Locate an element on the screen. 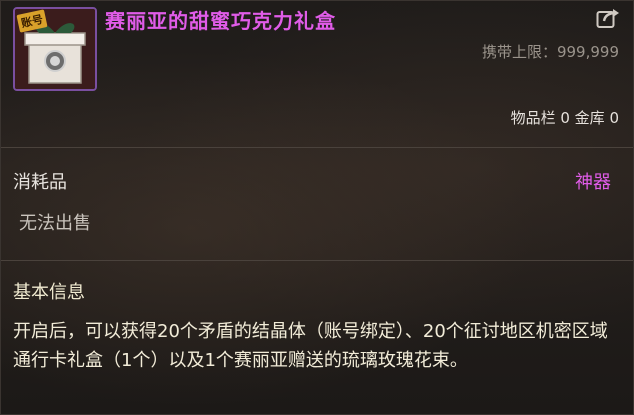 This screenshot has height=415, width=634. share-icon is located at coordinates (608, 18).